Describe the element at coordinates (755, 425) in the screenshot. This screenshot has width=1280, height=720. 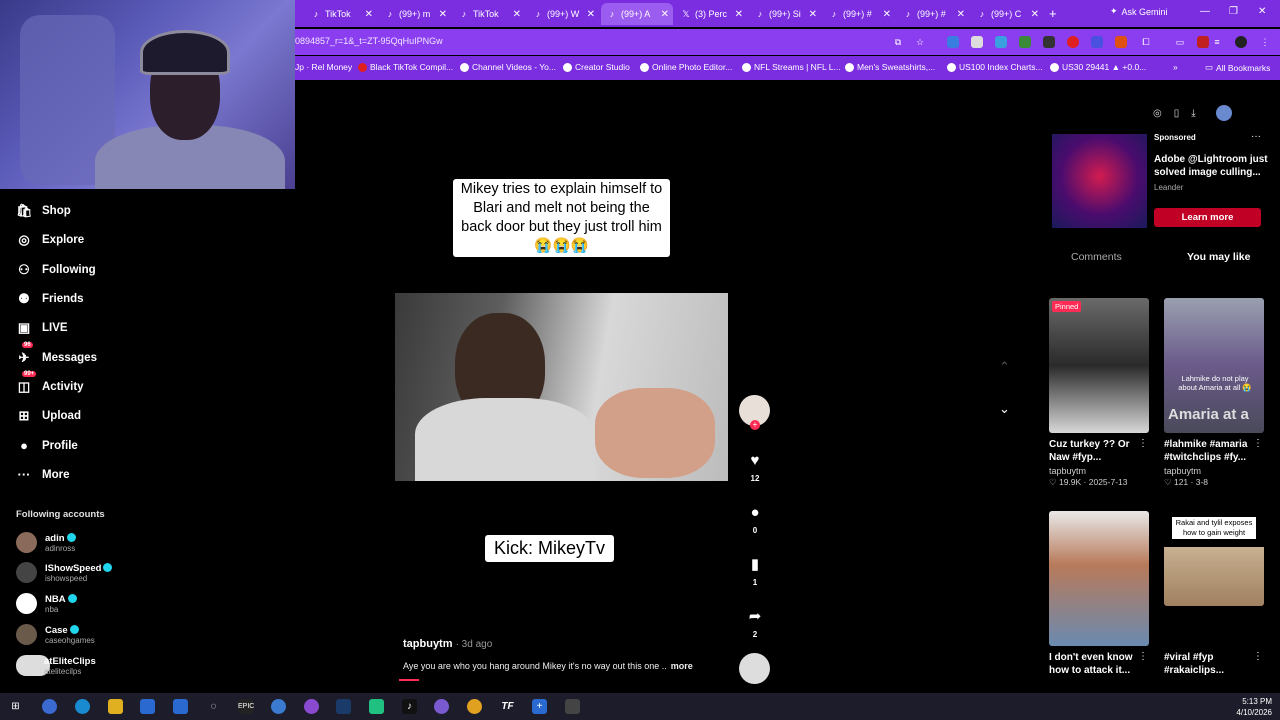
I see `follow-plus-icon: +` at that location.